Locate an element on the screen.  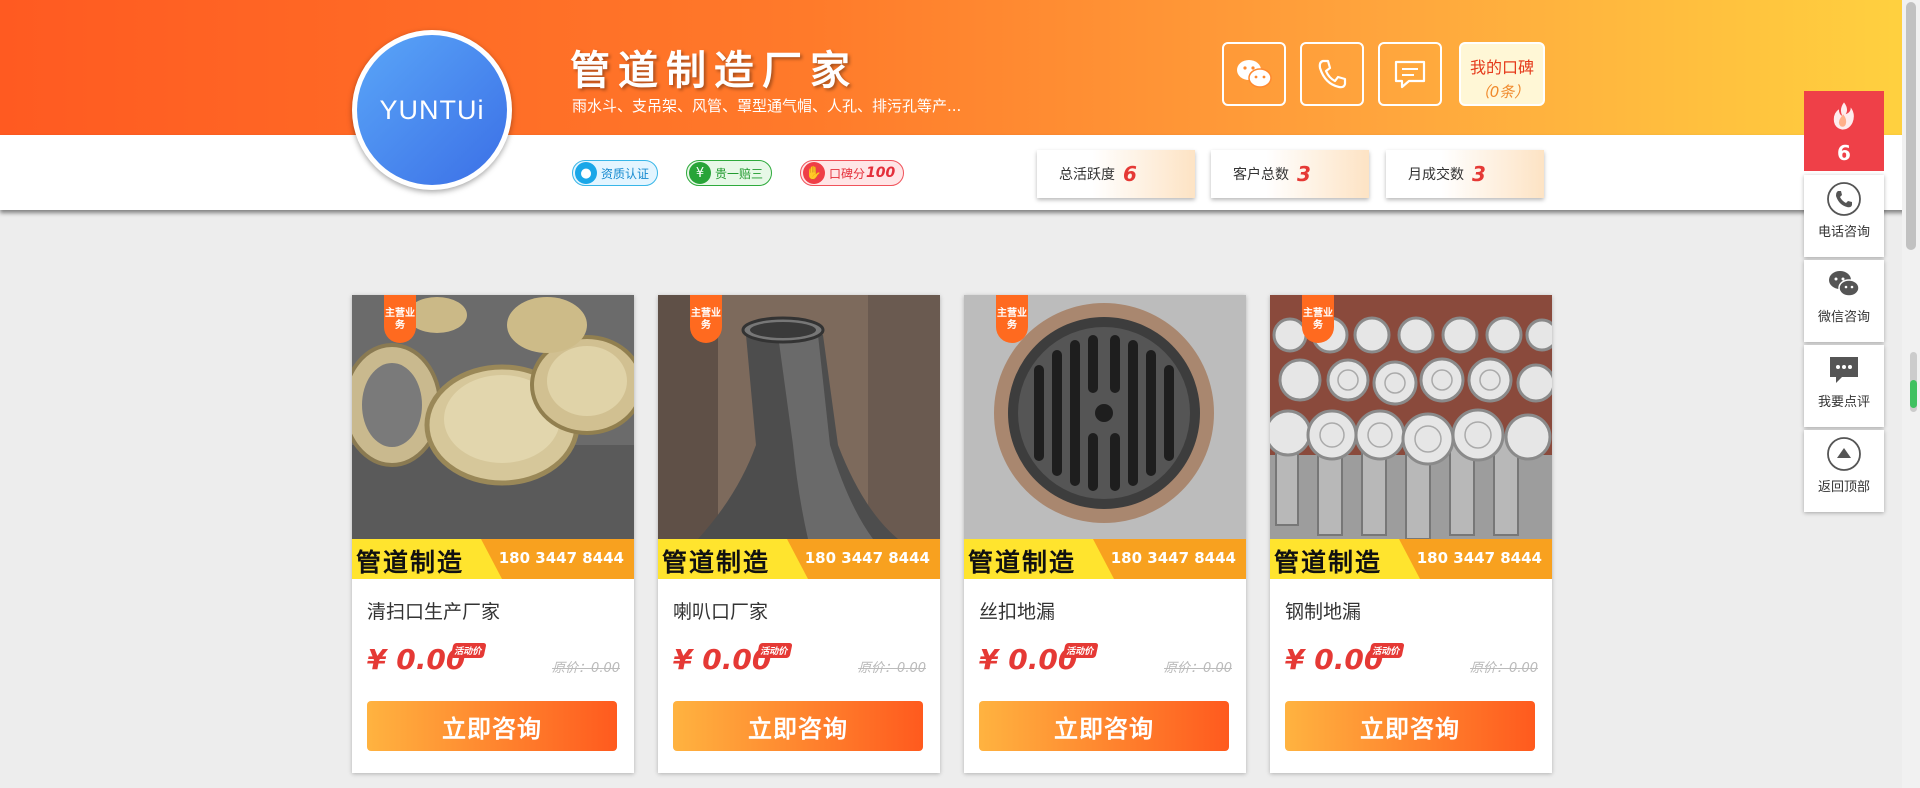
write-review-button: 我要点评 is located at coordinates (1844, 386).